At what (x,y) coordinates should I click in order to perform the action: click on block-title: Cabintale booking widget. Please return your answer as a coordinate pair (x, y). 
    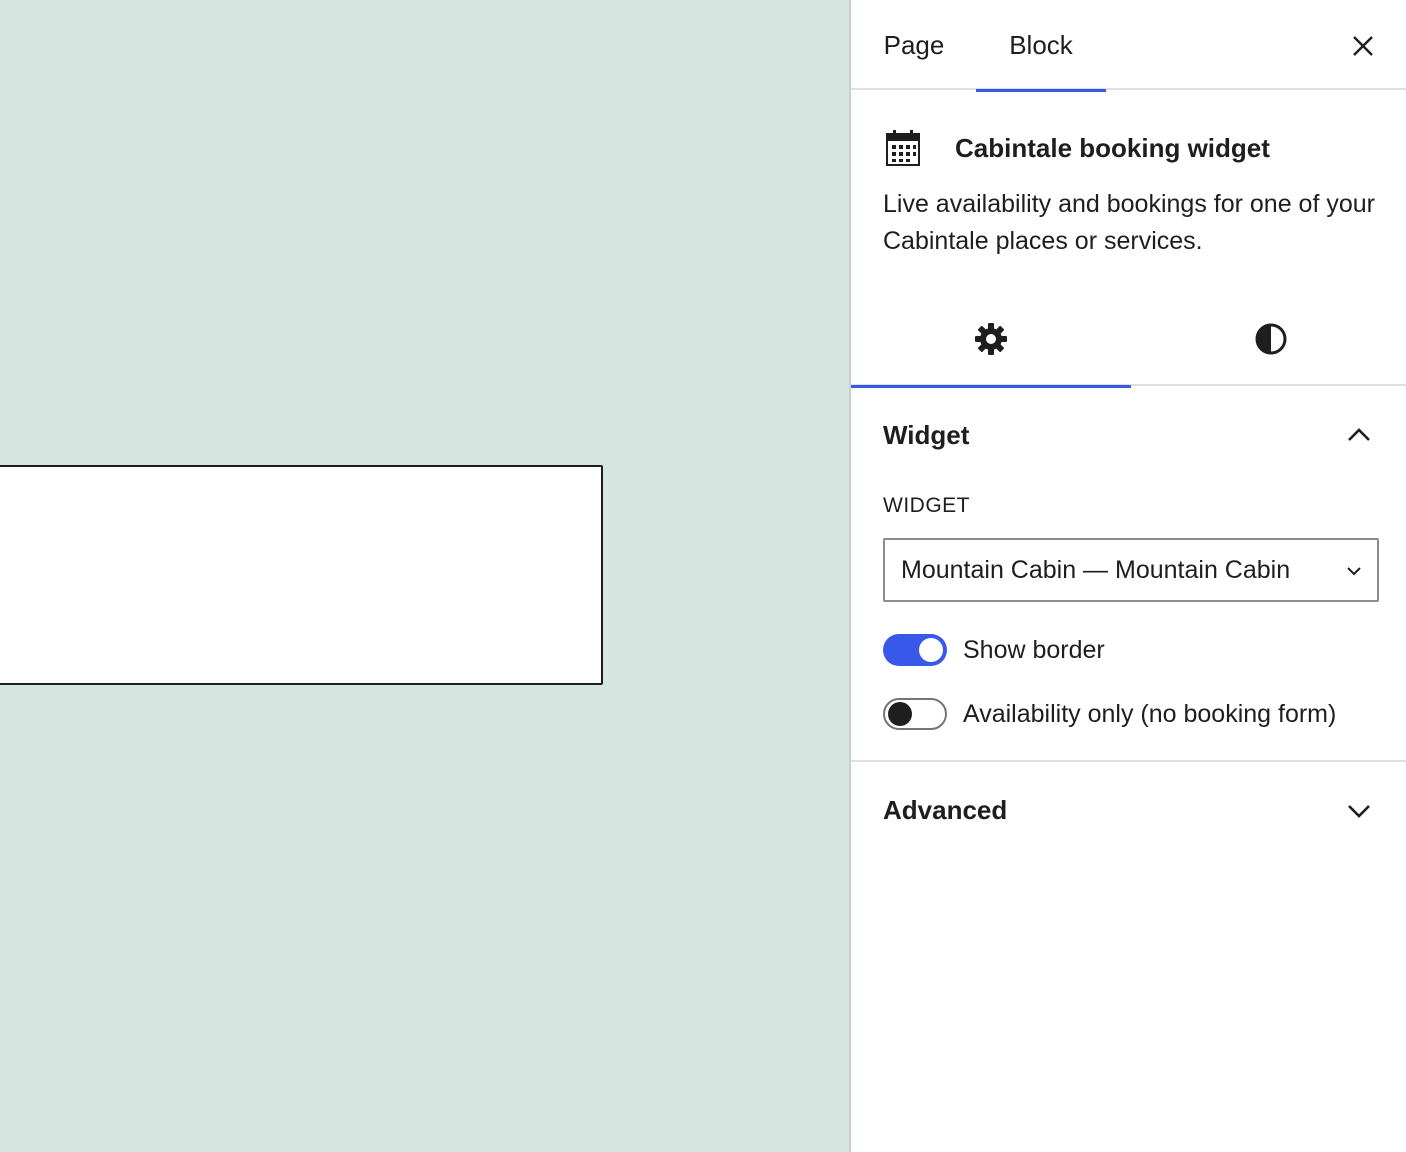
    Looking at the image, I should click on (1112, 147).